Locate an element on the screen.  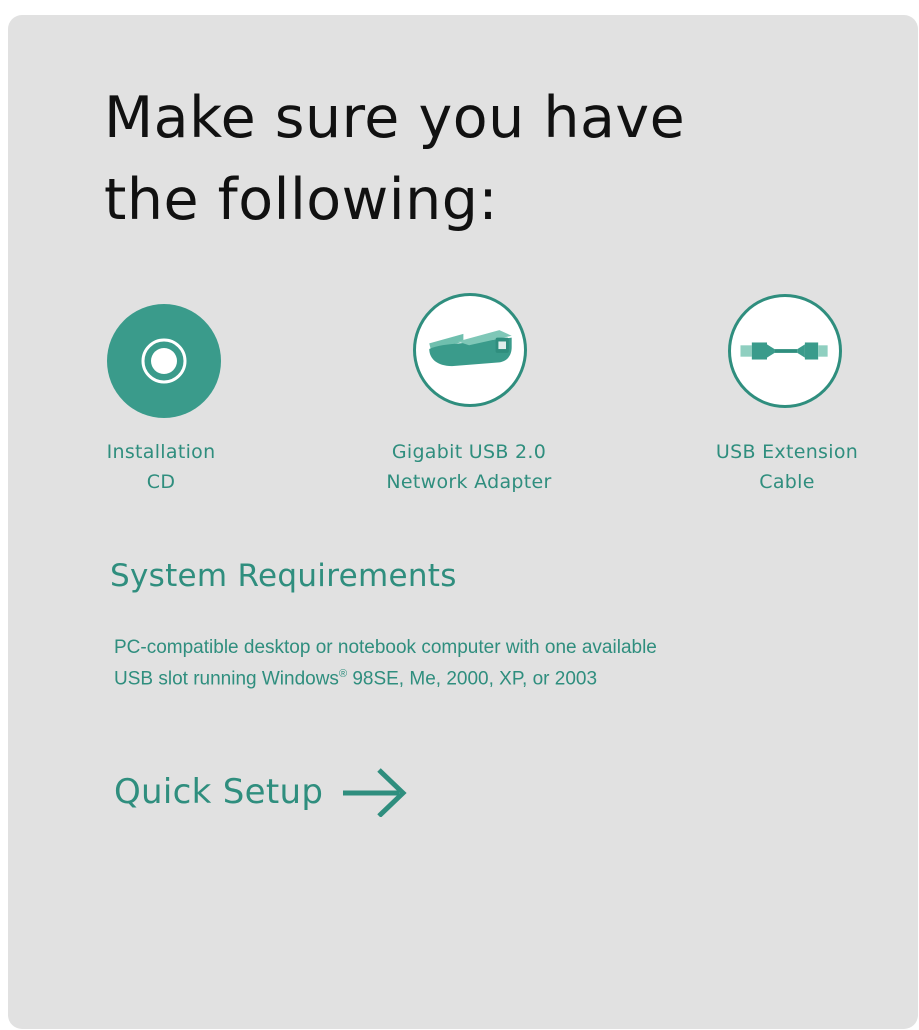
cd-icon is located at coordinates (164, 361).